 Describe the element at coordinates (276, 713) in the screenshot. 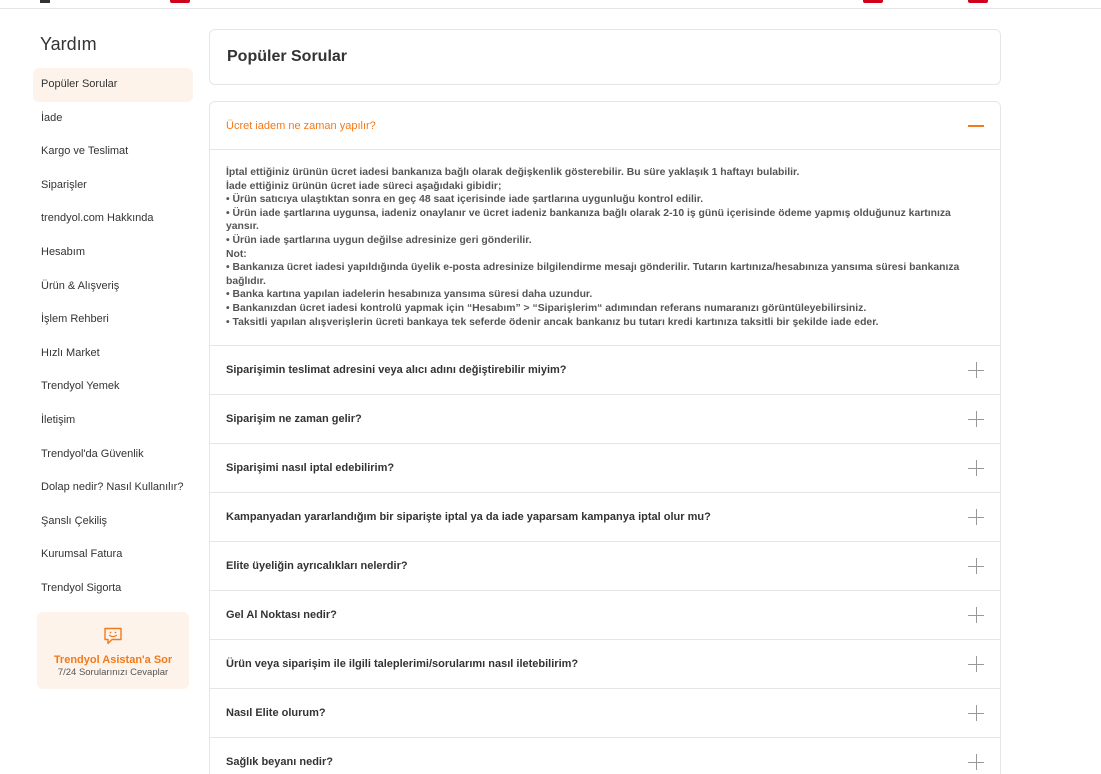

I see `faq-question: Nasıl Elite olurum?` at that location.